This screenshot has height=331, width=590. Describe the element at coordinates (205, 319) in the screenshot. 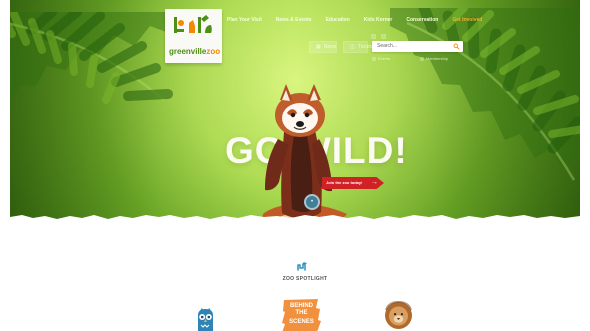

I see `owl-icon` at that location.